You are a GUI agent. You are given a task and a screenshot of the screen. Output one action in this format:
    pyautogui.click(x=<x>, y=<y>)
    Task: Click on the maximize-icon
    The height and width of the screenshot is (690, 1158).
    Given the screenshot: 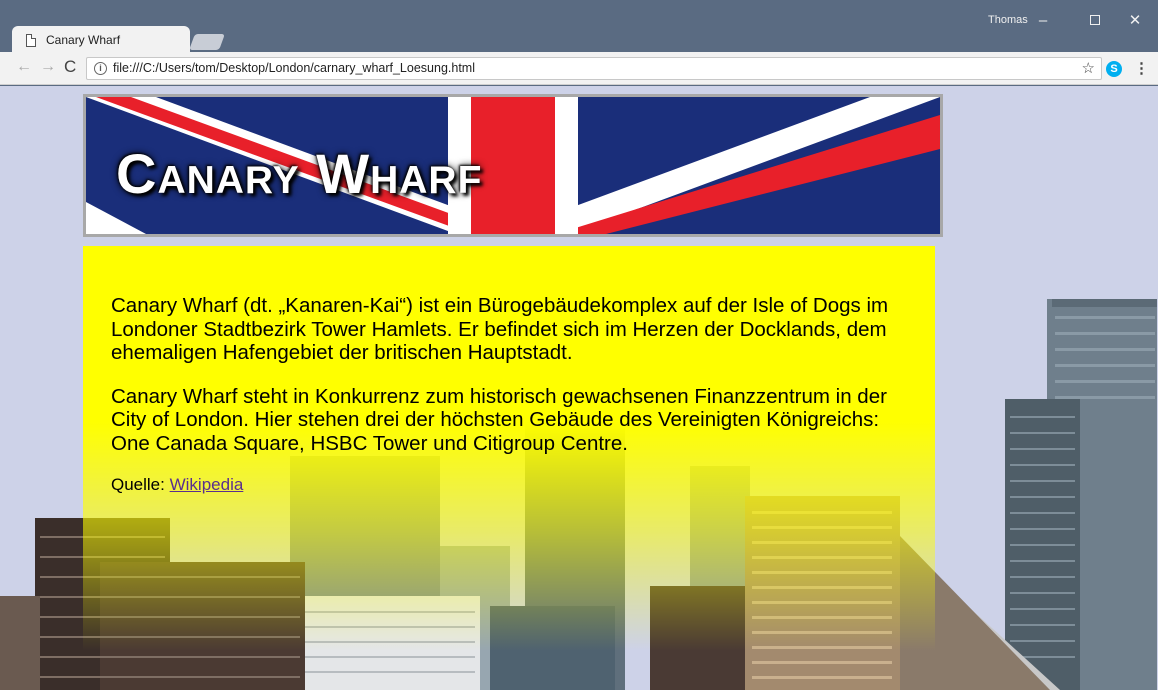 What is the action you would take?
    pyautogui.click(x=1095, y=20)
    